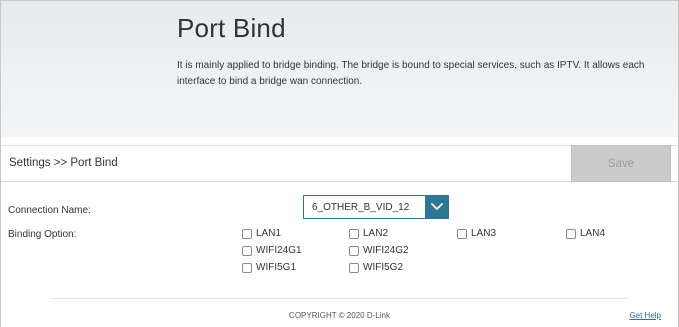 Image resolution: width=679 pixels, height=327 pixels. I want to click on checkbox-lan1: LAN1, so click(261, 233).